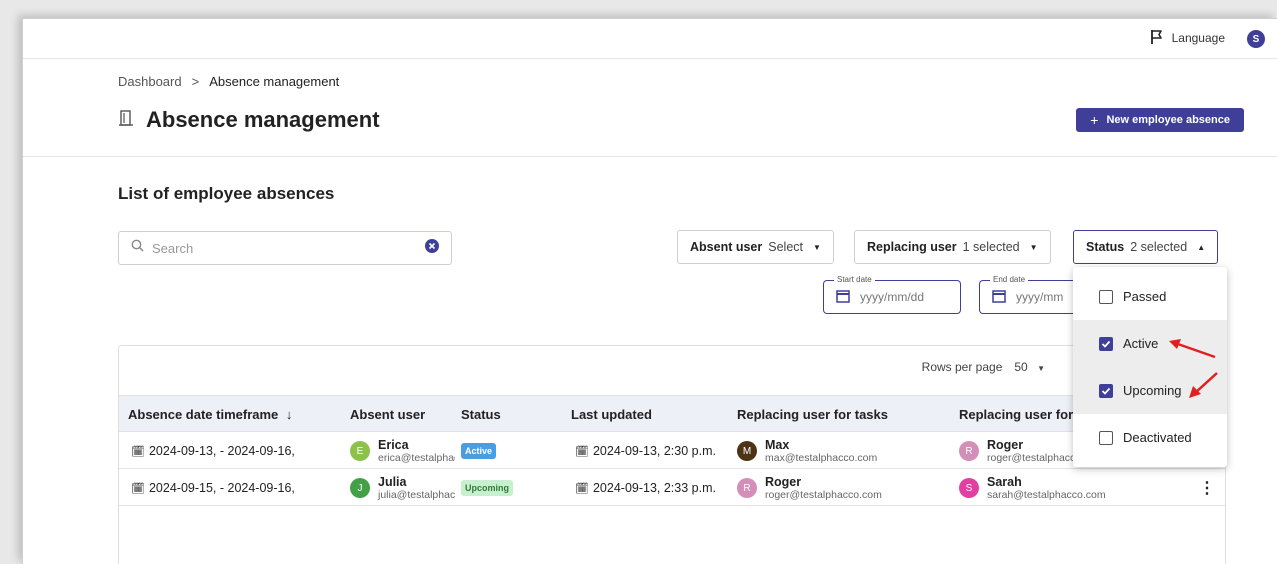 The width and height of the screenshot is (1277, 564). Describe the element at coordinates (726, 247) in the screenshot. I see `absent-user-filter-label: Absent user` at that location.